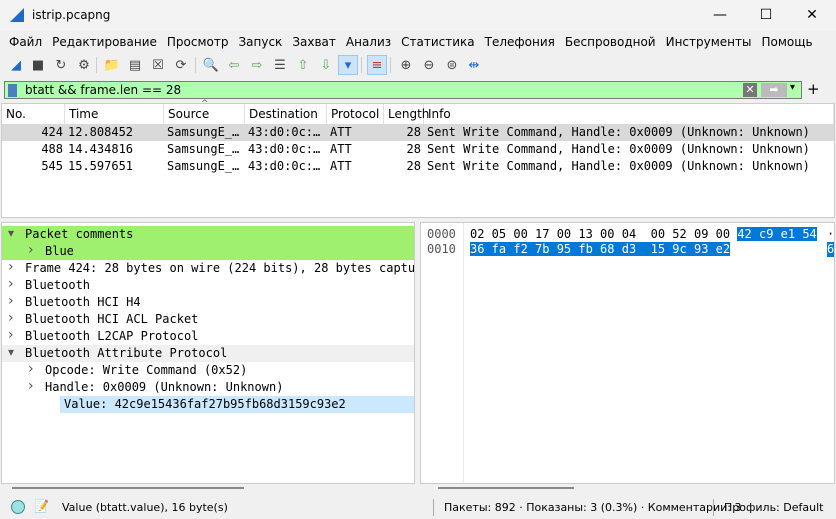  Describe the element at coordinates (314, 42) in the screenshot. I see `menu-item: Захват` at that location.